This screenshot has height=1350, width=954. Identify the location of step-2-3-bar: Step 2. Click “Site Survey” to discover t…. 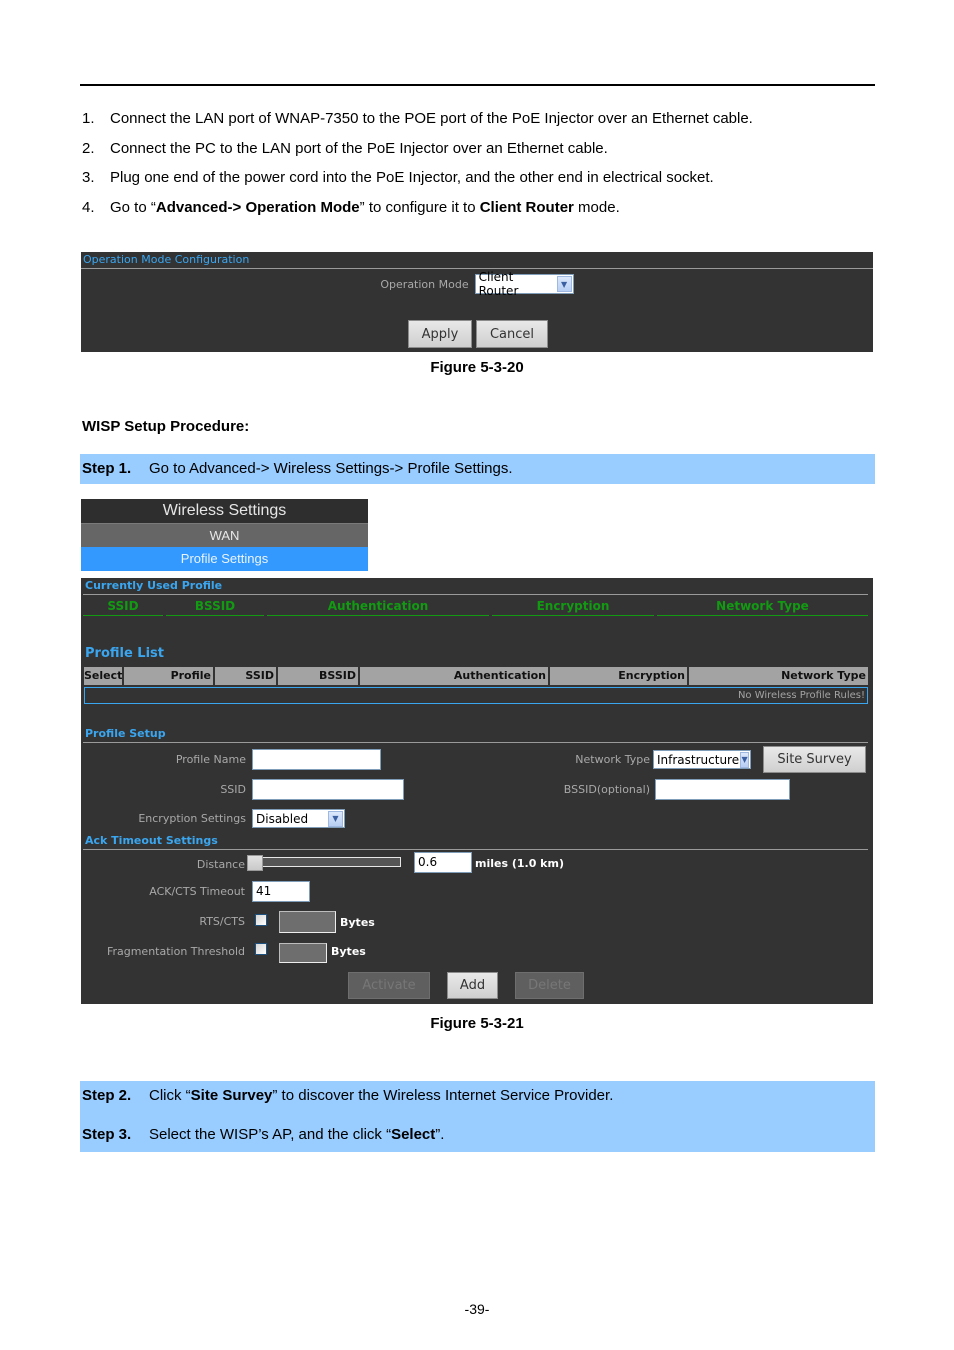
(477, 1116).